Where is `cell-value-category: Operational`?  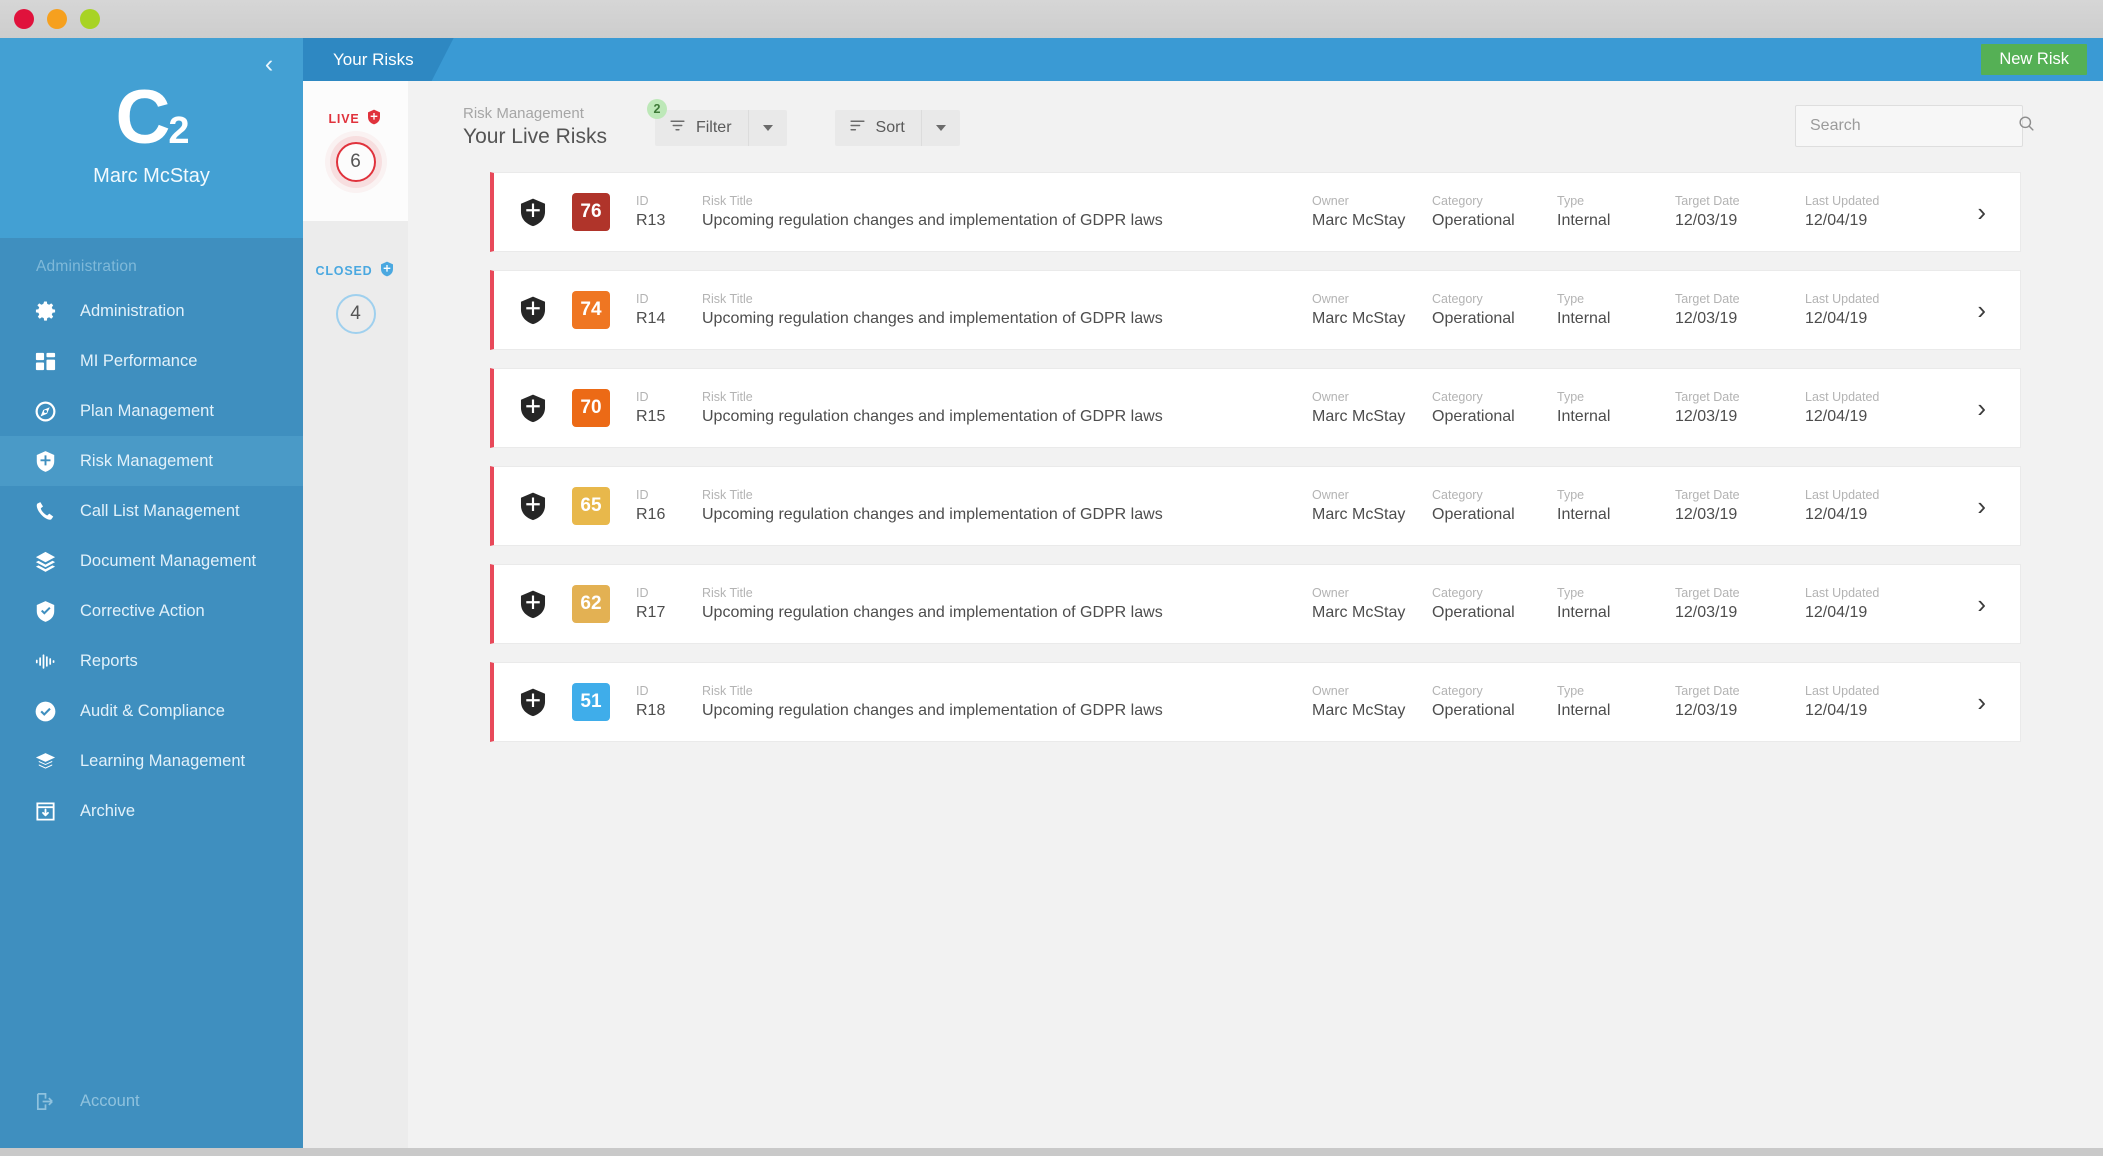 cell-value-category: Operational is located at coordinates (1473, 710).